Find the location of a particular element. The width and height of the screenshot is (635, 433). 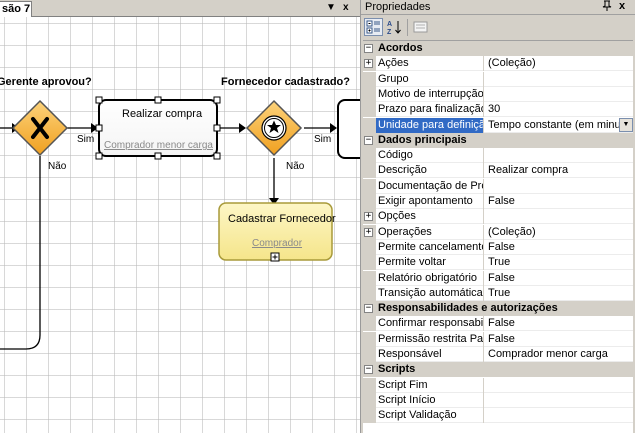

property-row: Permite cancelamento peFalse is located at coordinates (498, 247).